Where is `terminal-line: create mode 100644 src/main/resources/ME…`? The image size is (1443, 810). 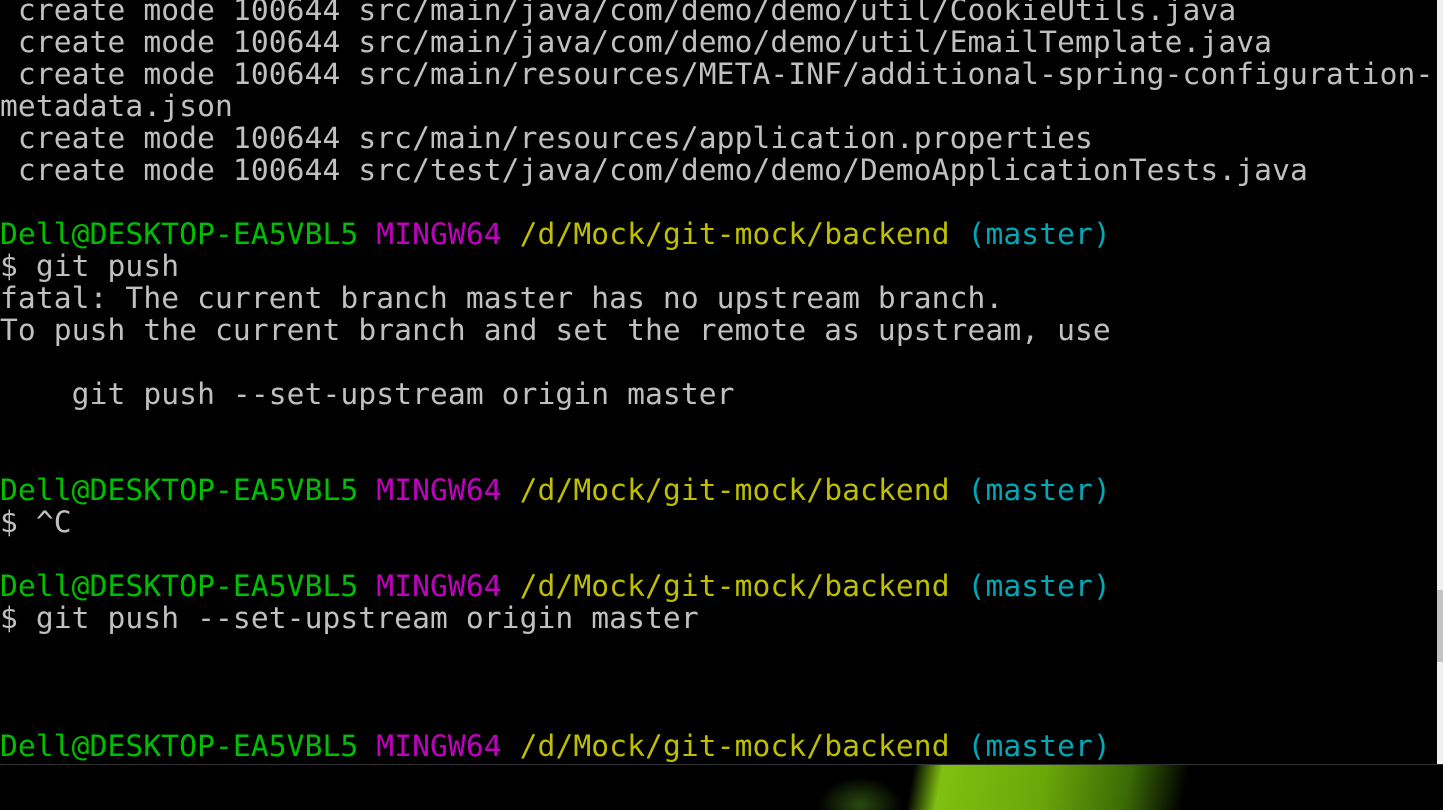 terminal-line: create mode 100644 src/main/resources/ME… is located at coordinates (716, 74).